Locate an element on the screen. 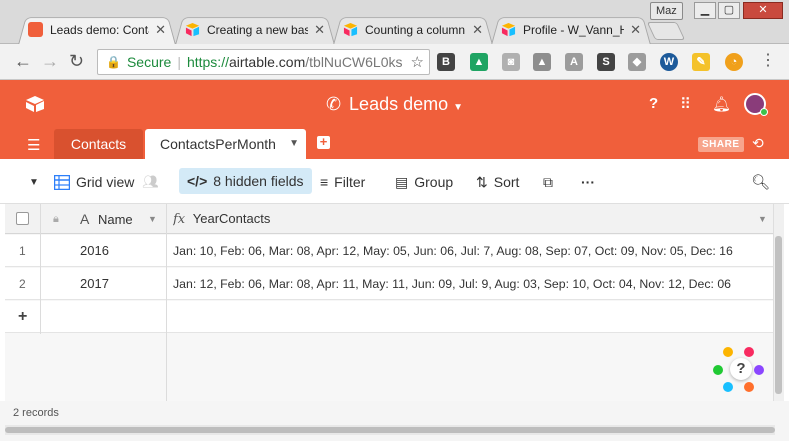  history-icon: ⟲ is located at coordinates (758, 143).